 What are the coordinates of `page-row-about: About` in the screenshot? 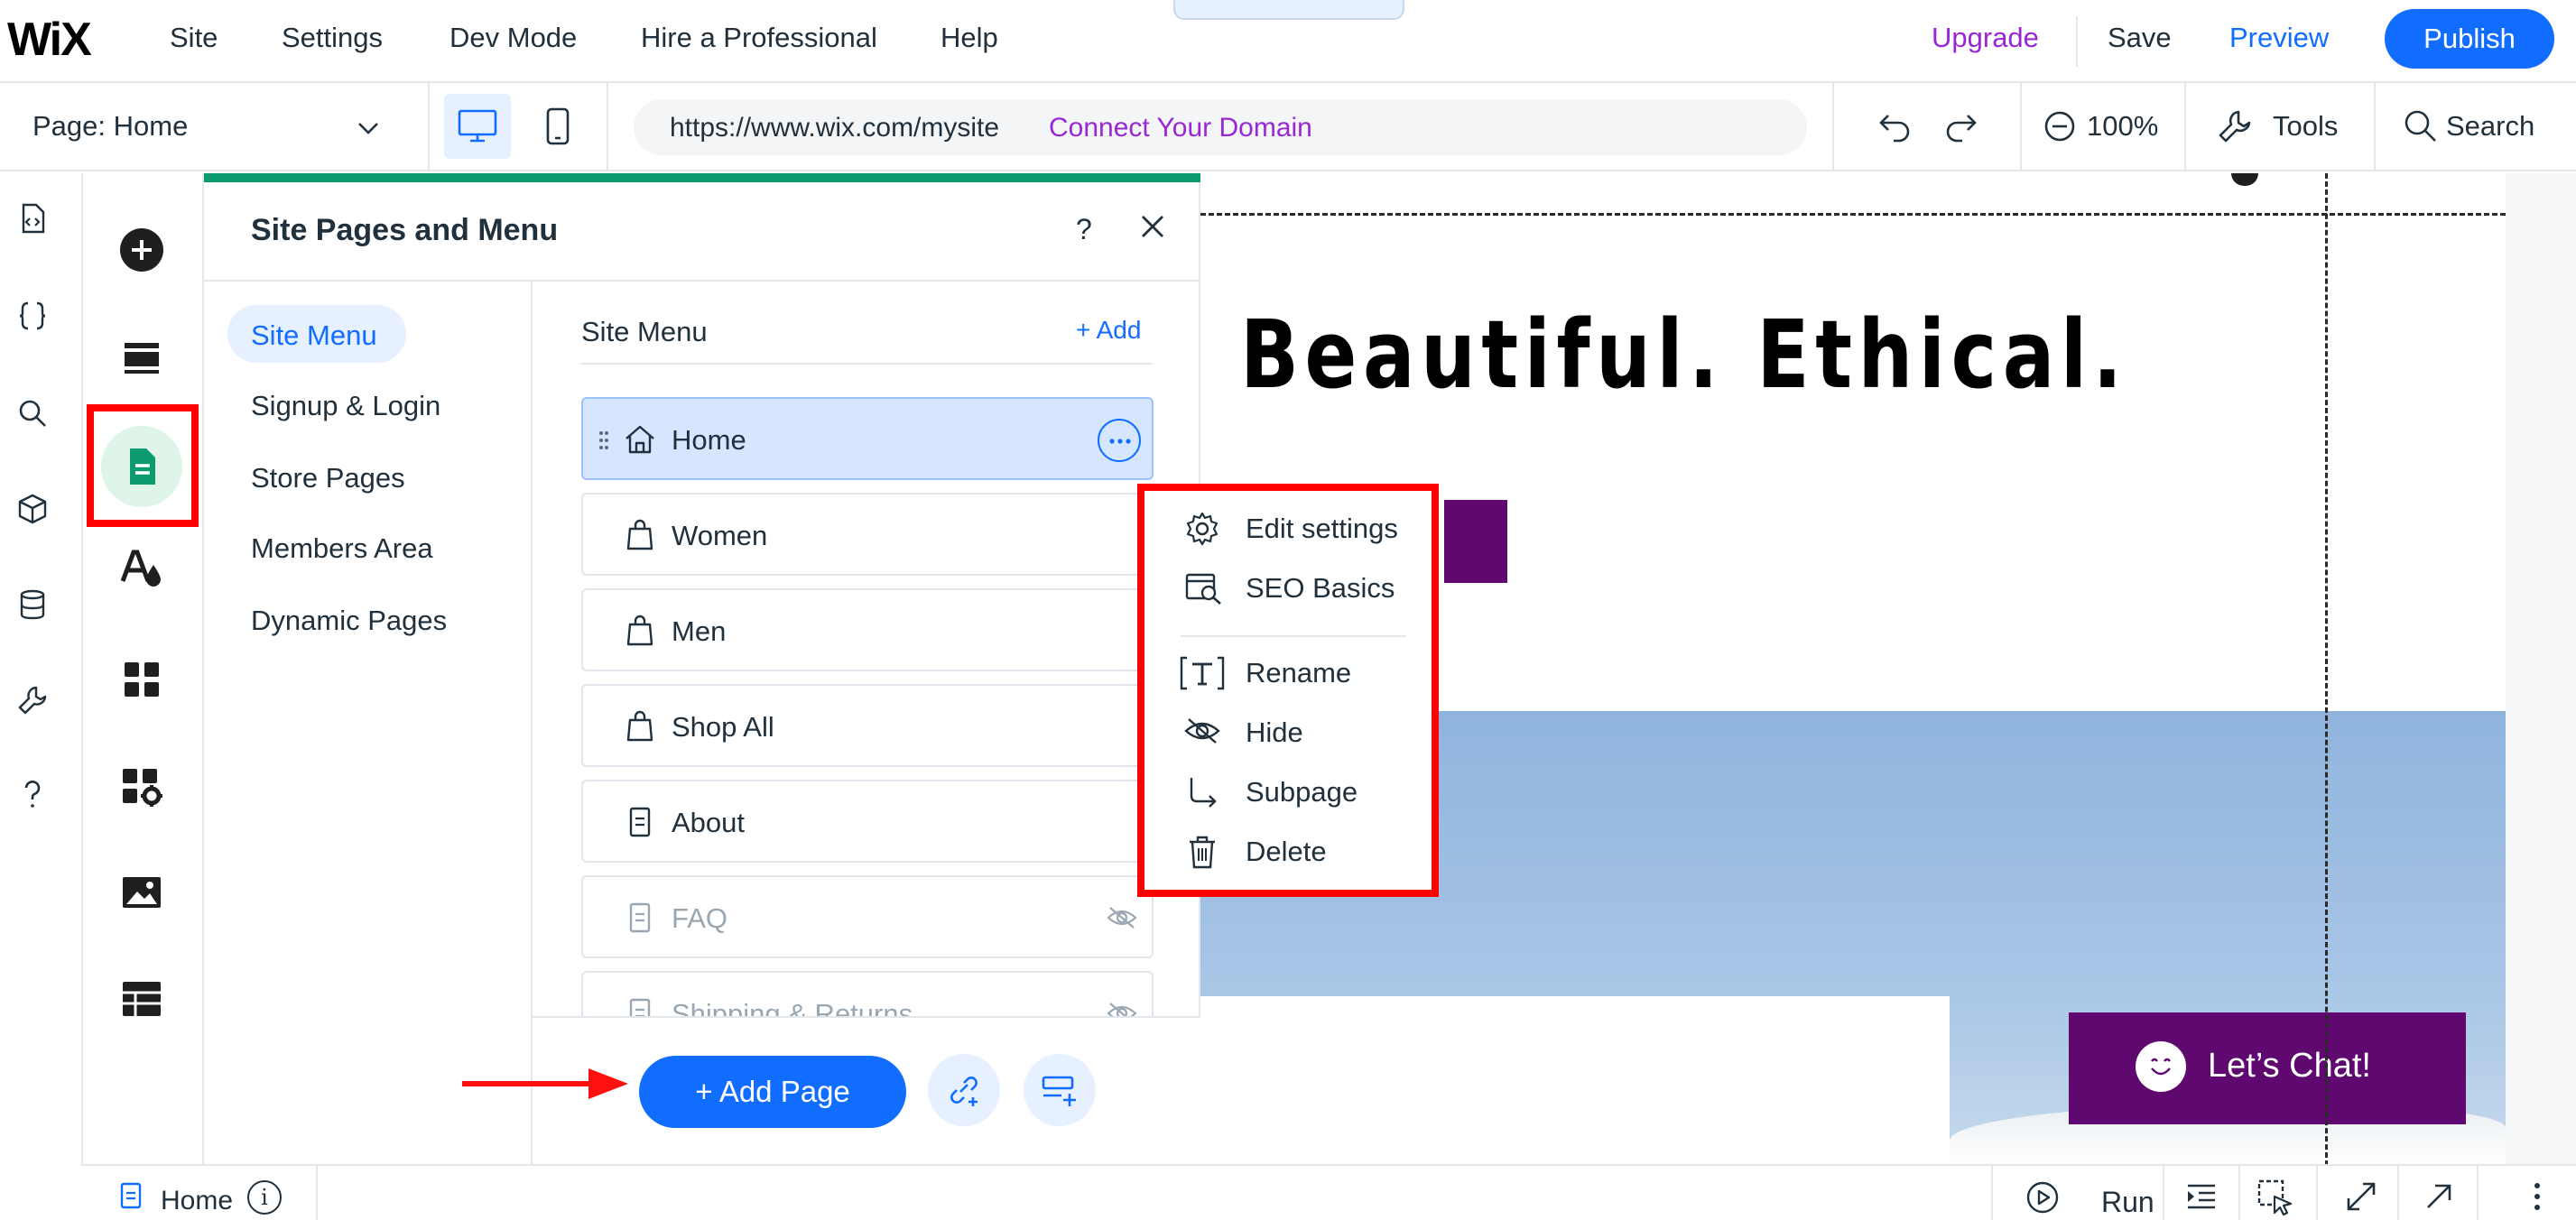 It's located at (867, 821).